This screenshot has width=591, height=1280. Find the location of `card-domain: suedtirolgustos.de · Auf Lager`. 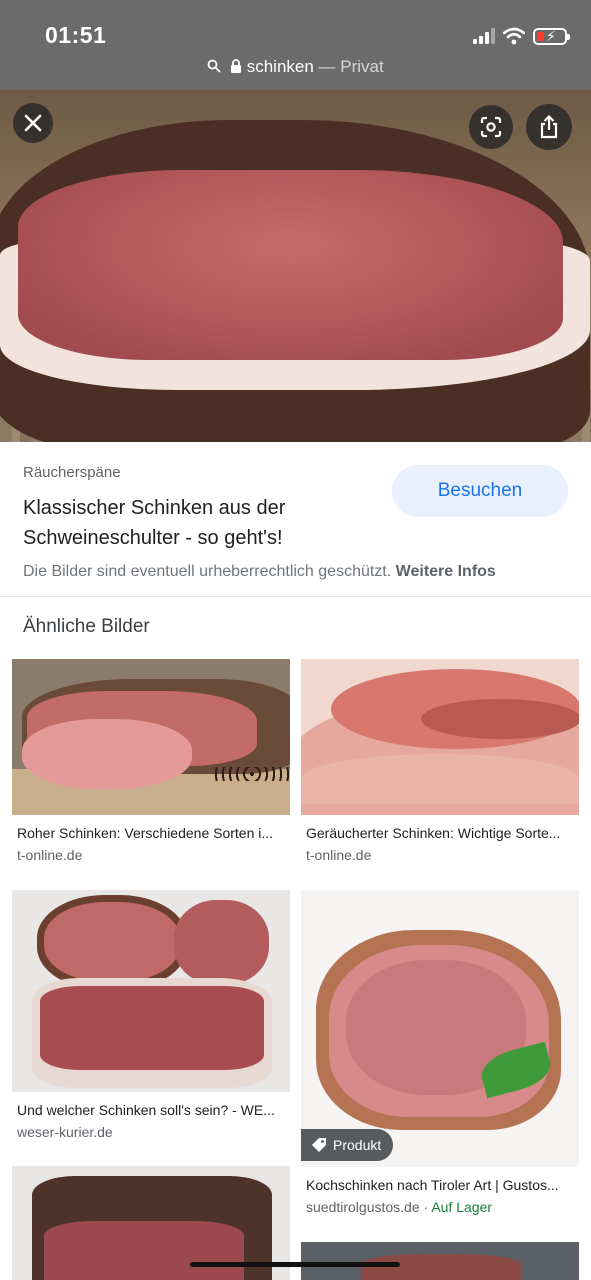

card-domain: suedtirolgustos.de · Auf Lager is located at coordinates (442, 1207).